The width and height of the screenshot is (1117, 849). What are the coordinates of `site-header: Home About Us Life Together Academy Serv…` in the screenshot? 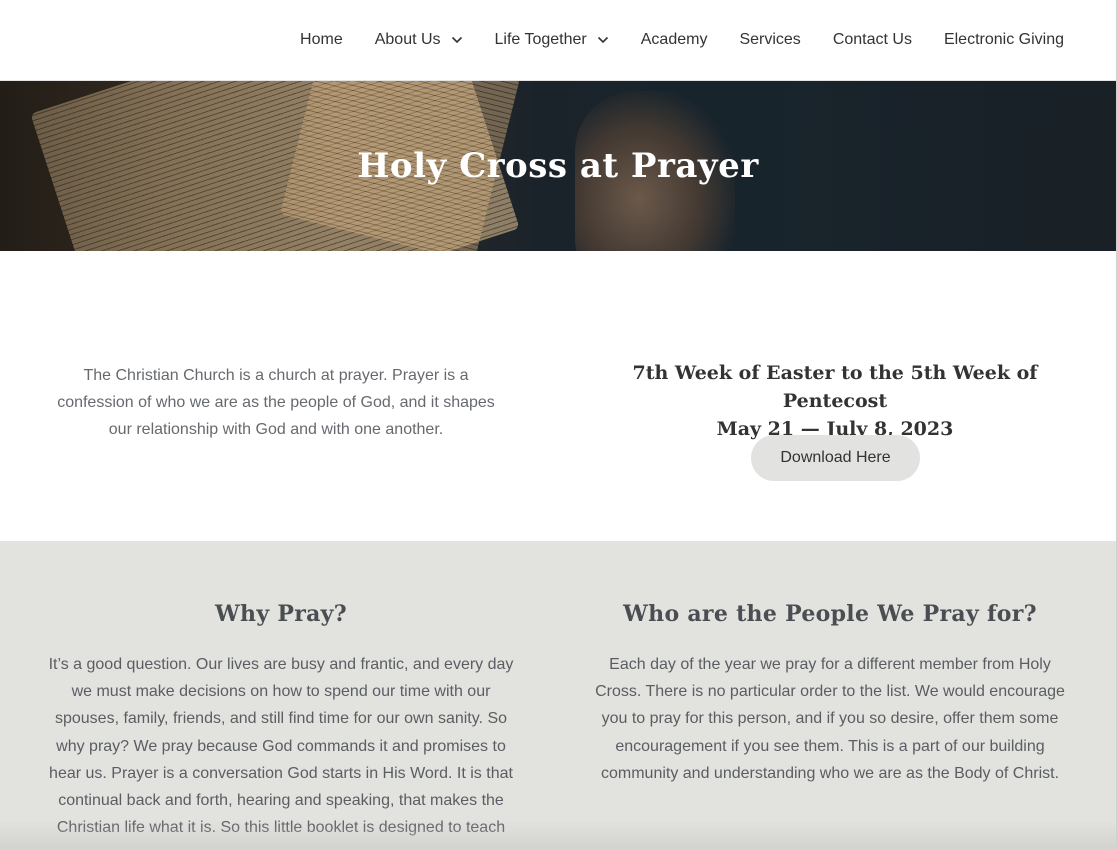 It's located at (558, 40).